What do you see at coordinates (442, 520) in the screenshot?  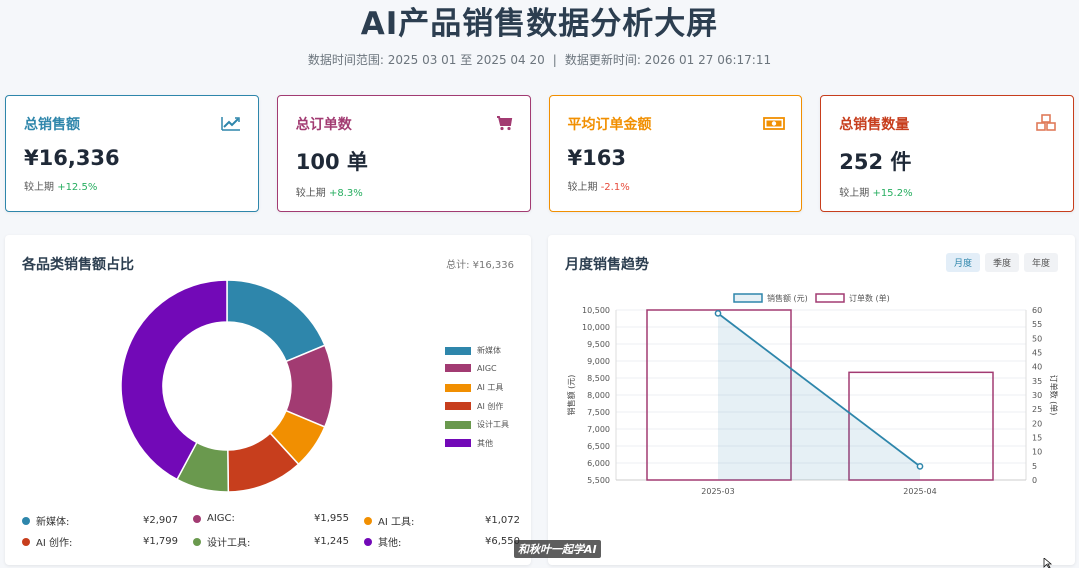 I see `category-stat: AI 工具: ¥1,072` at bounding box center [442, 520].